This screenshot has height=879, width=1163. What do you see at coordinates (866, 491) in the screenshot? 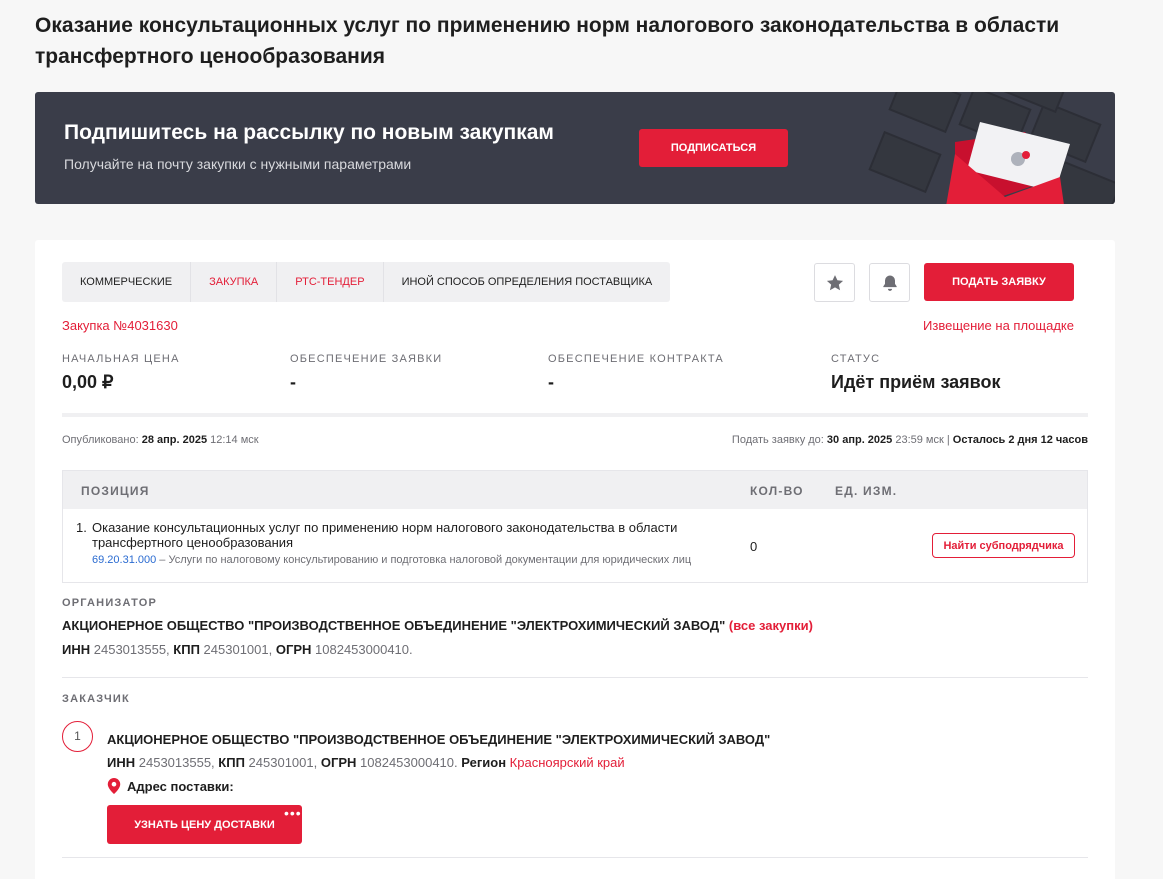
I see `header-unit: ЕД. ИЗМ.` at bounding box center [866, 491].